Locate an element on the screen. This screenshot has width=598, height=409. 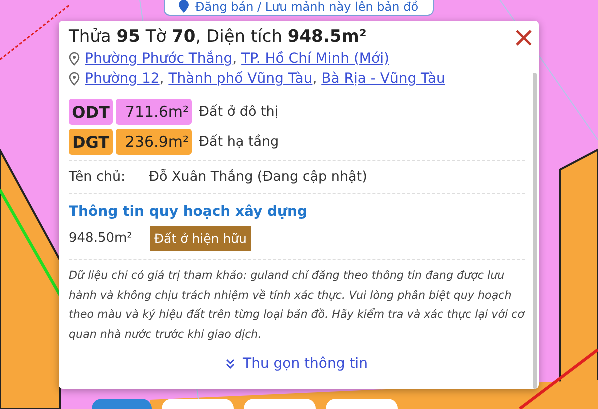
address-link: Bà Rịa - Vũng Tàu is located at coordinates (384, 79).